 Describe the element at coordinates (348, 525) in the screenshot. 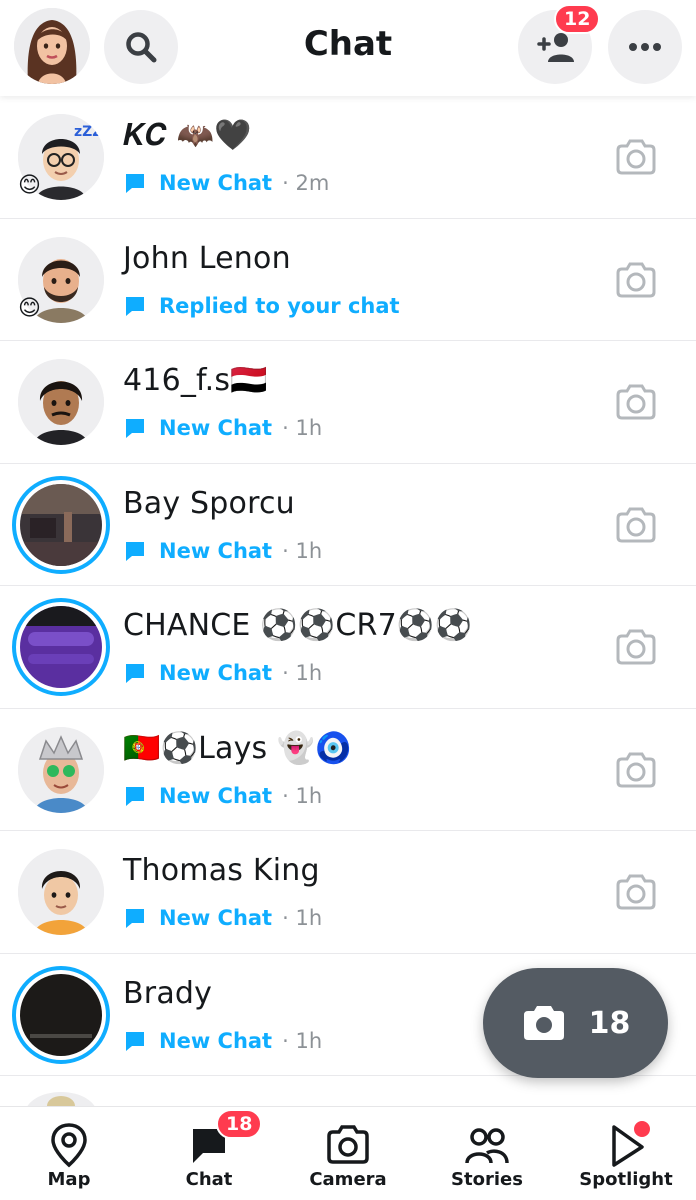

I see `chat-row: Bay Sporcu New Chat · 1h` at that location.